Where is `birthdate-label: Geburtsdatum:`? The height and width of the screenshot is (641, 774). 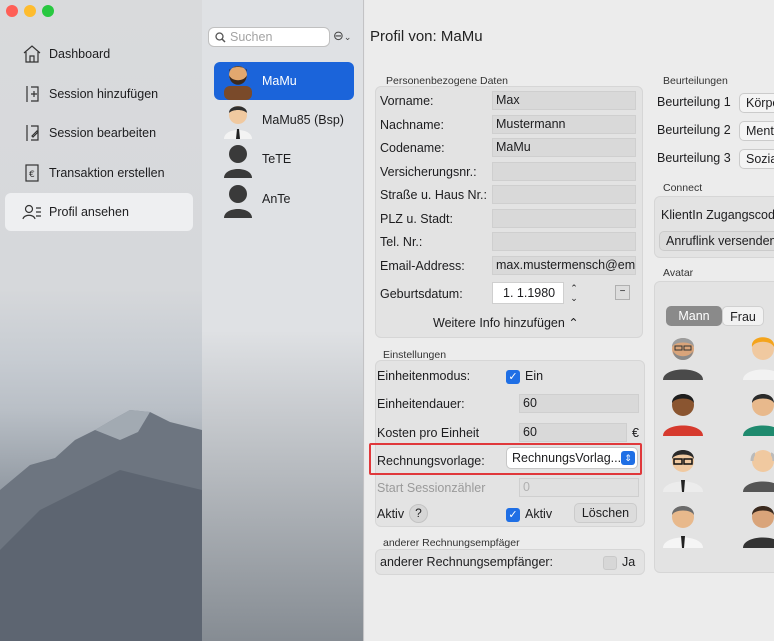 birthdate-label: Geburtsdatum: is located at coordinates (421, 294).